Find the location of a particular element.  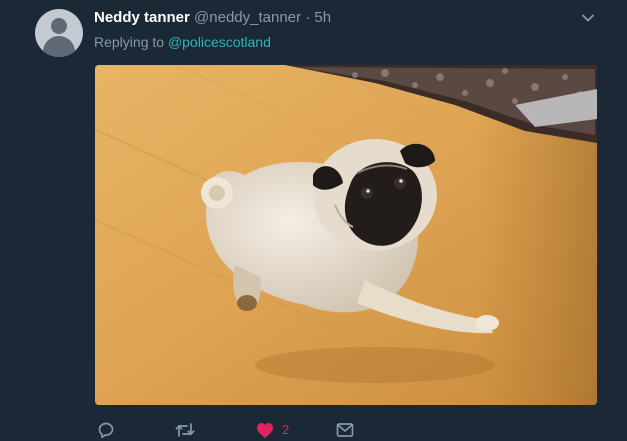

envelope-icon is located at coordinates (345, 430).